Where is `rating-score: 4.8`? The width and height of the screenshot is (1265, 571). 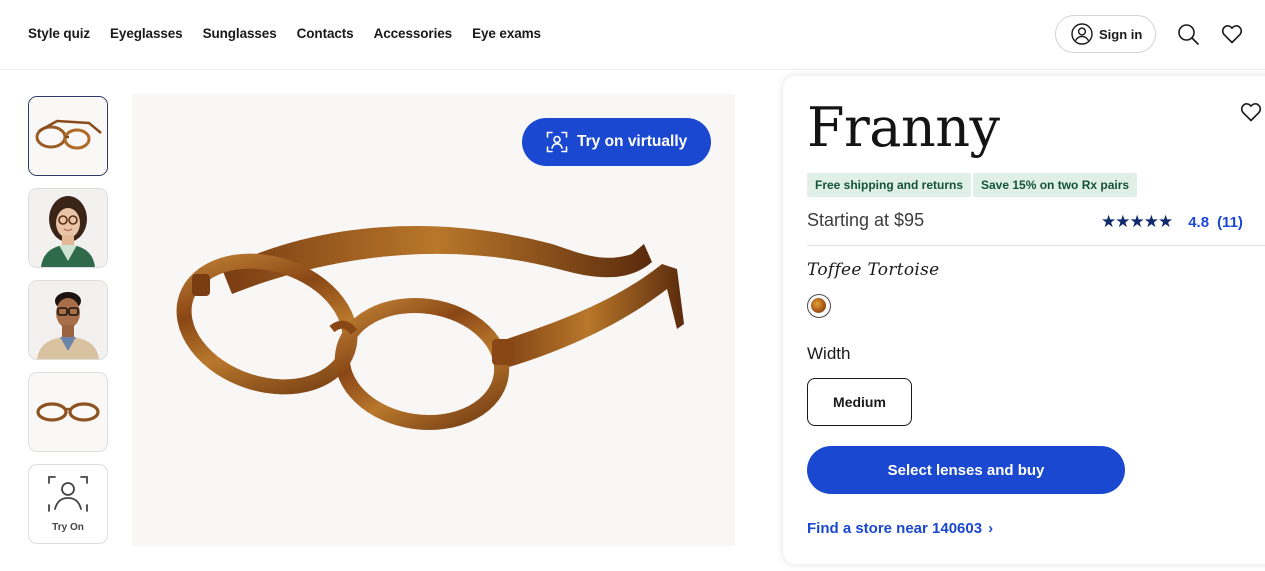 rating-score: 4.8 is located at coordinates (1199, 222).